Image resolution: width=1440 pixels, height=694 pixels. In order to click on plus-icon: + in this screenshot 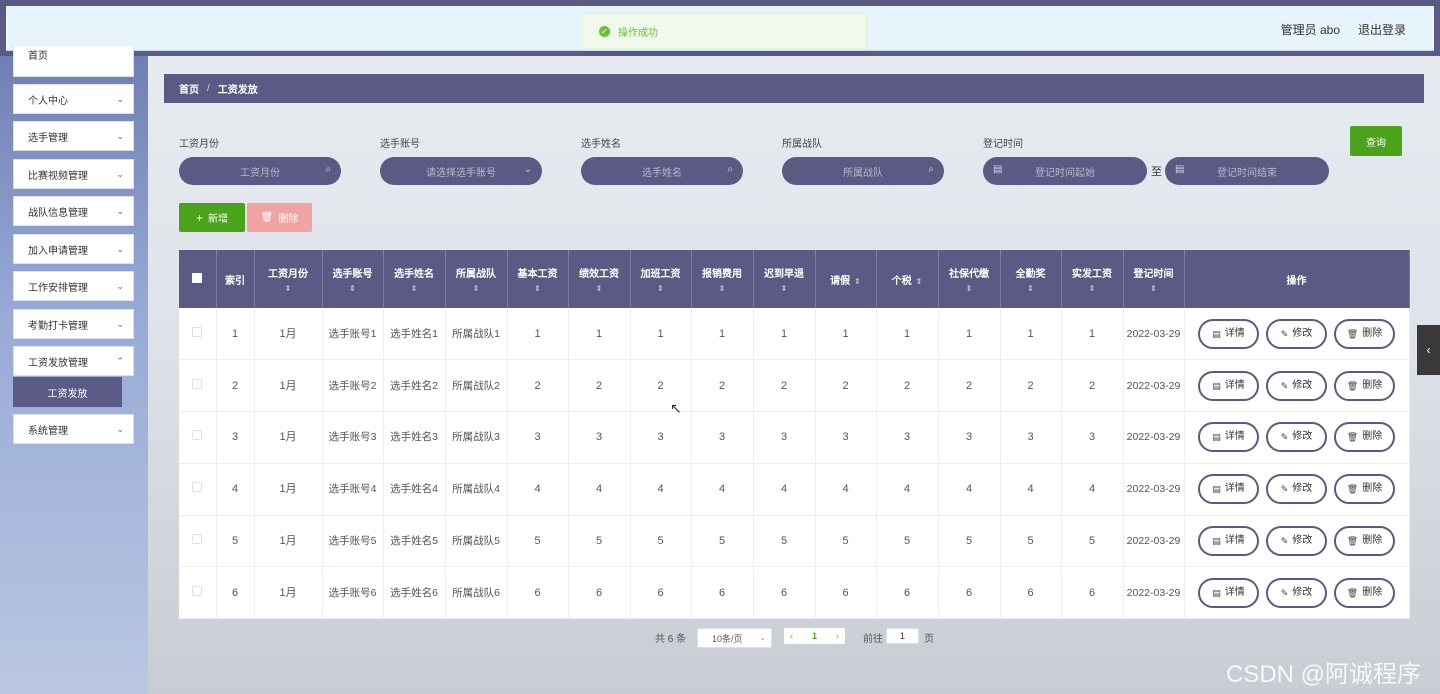, I will do `click(199, 217)`.